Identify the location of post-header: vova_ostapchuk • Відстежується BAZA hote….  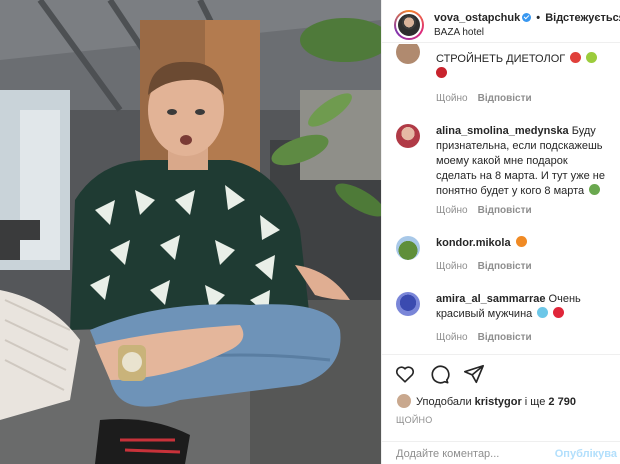
(501, 21).